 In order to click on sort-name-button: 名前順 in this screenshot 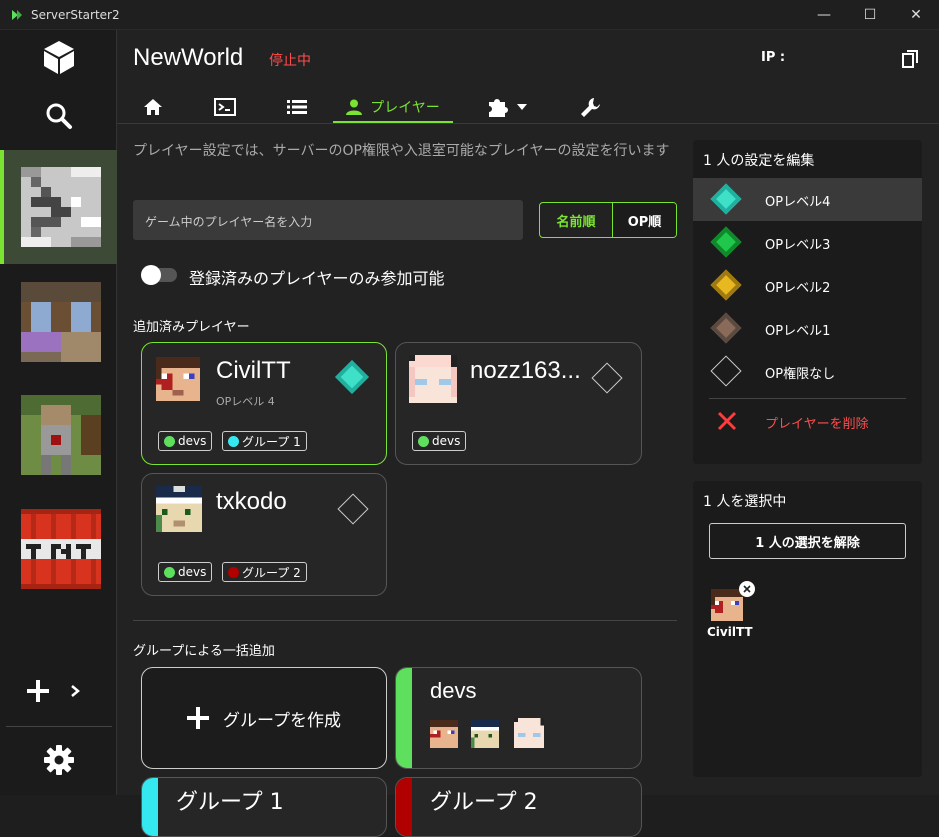, I will do `click(576, 220)`.